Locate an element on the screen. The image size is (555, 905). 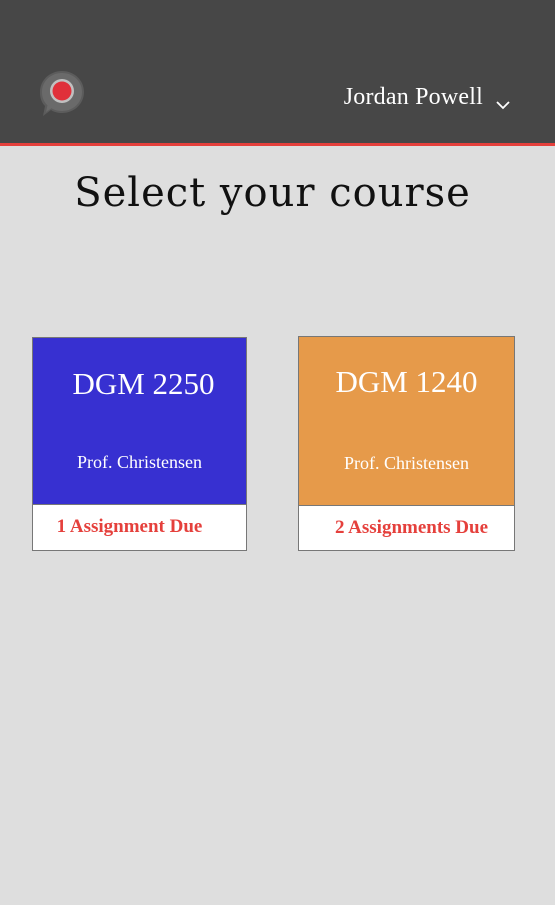
course-code: DGM 1240 is located at coordinates (406, 381).